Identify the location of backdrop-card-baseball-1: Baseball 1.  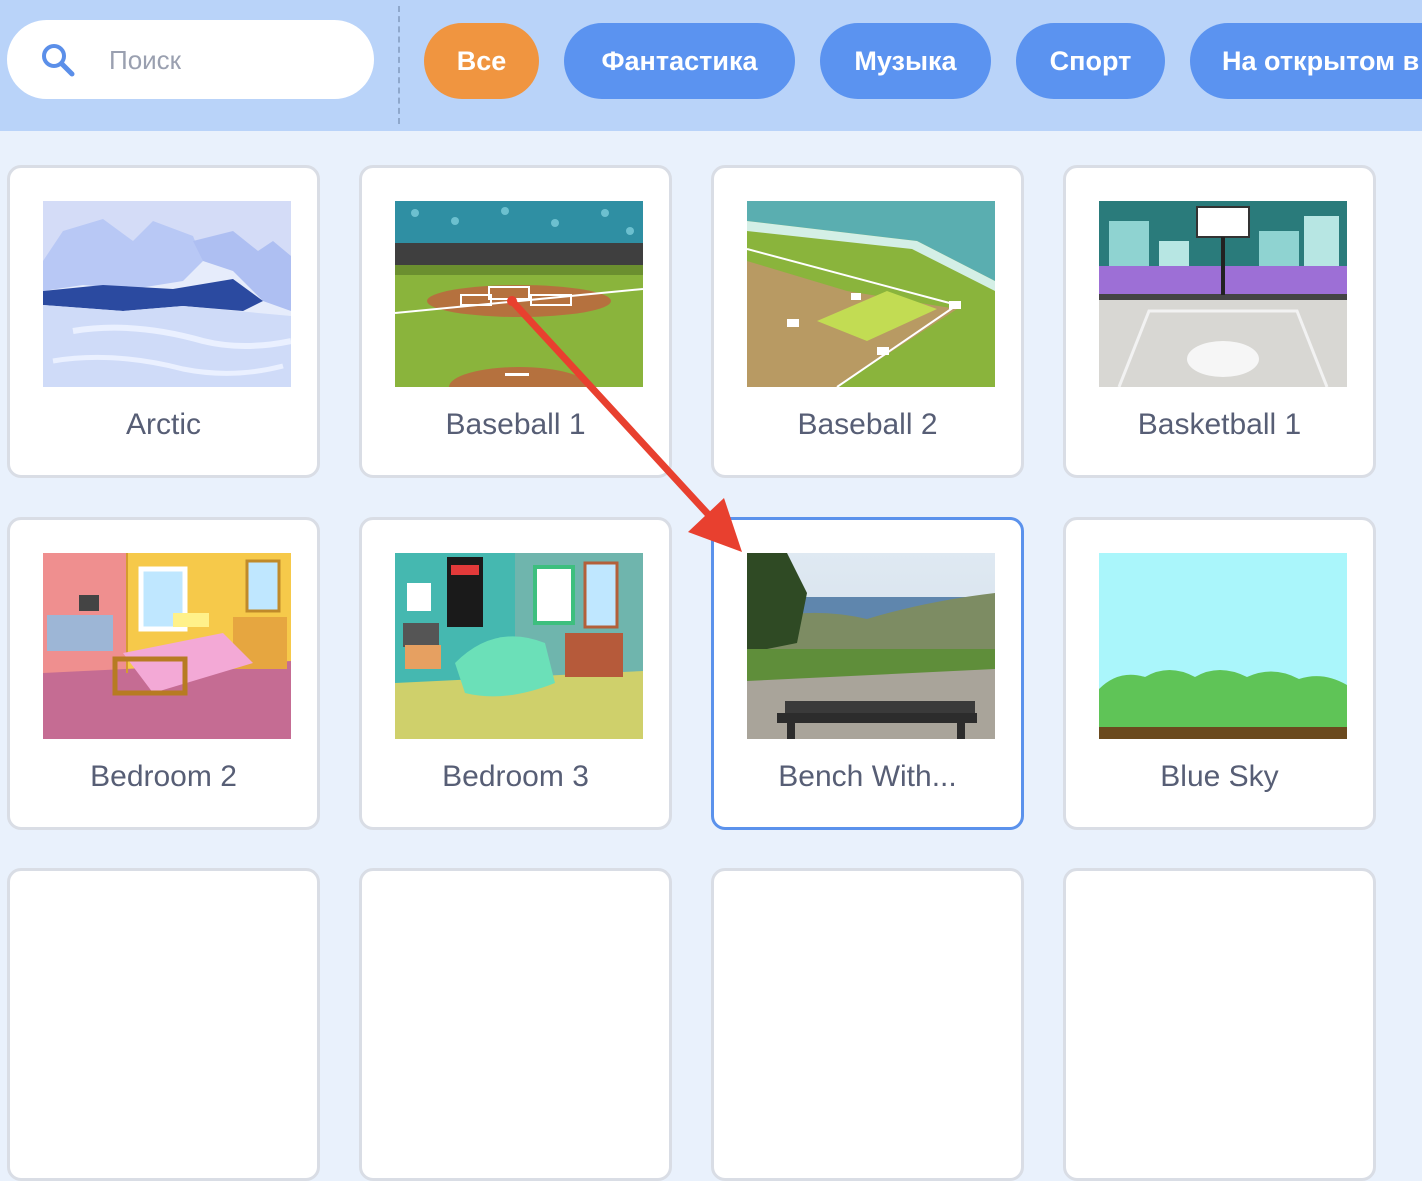
(515, 321).